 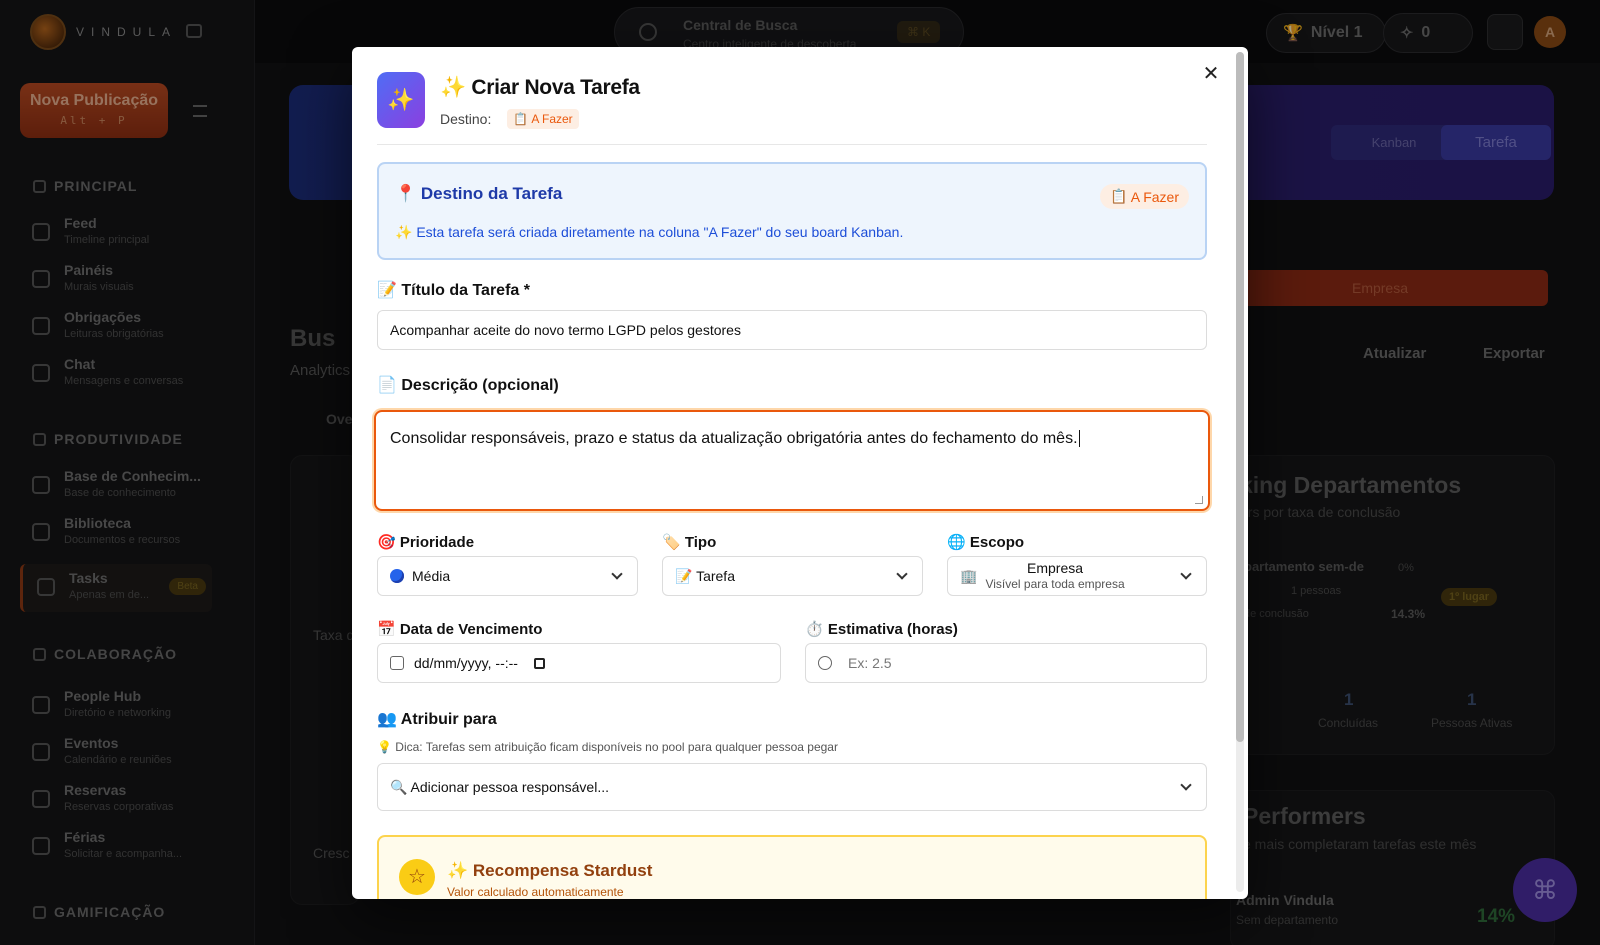 I want to click on assign-label: 👥 Atribuir para, so click(x=437, y=719).